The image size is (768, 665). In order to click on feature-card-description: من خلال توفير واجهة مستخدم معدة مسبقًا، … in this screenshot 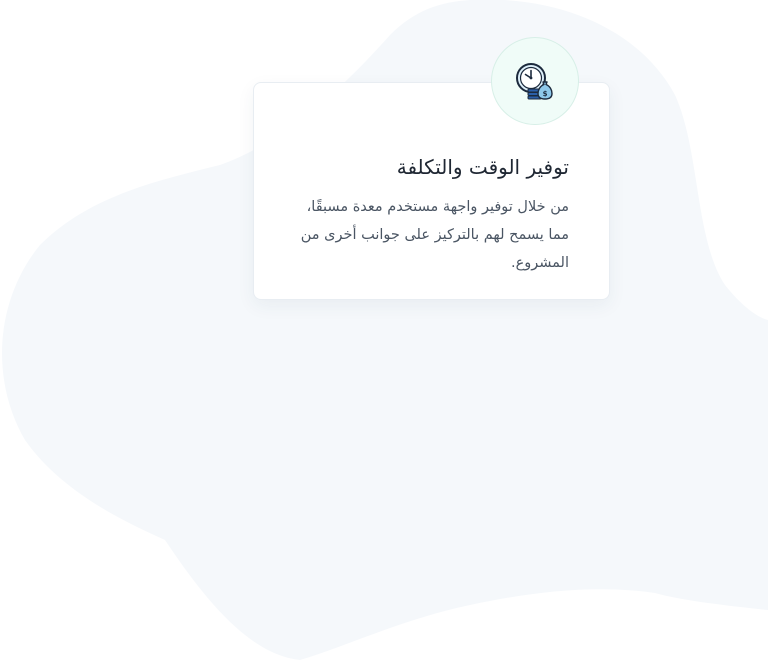, I will do `click(434, 235)`.